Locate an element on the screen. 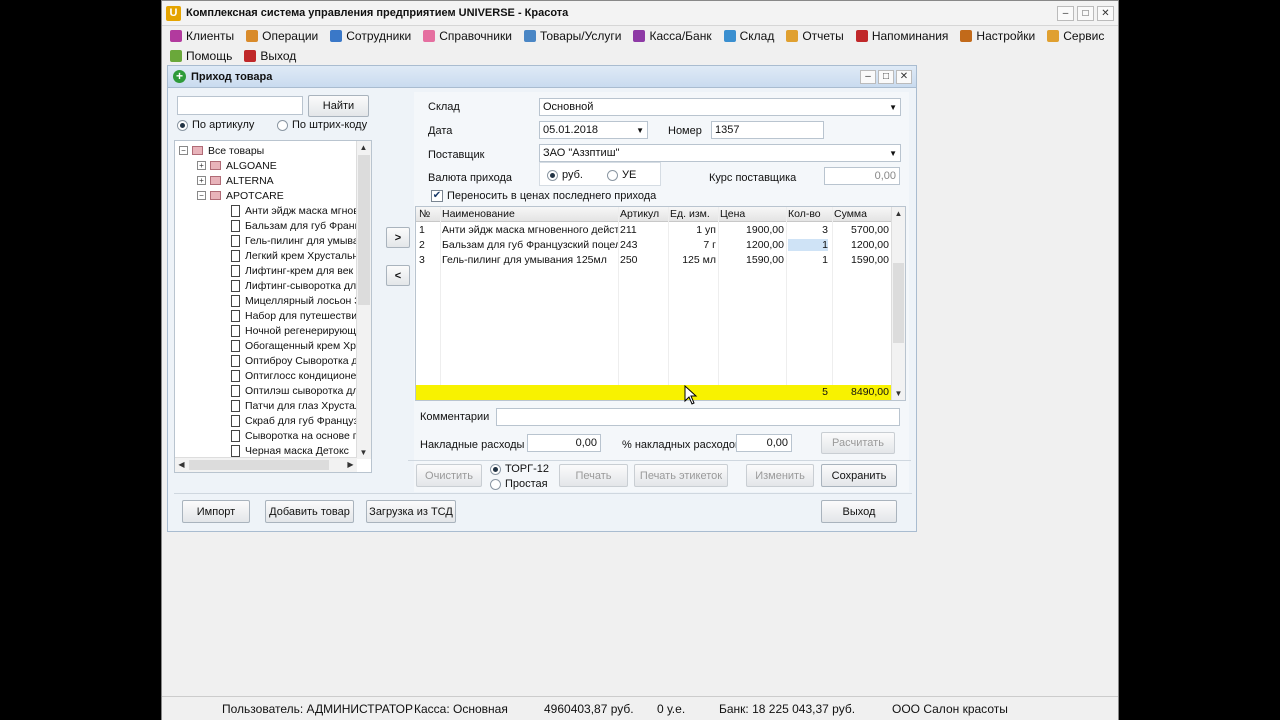  column-header: Наименование is located at coordinates (478, 214).